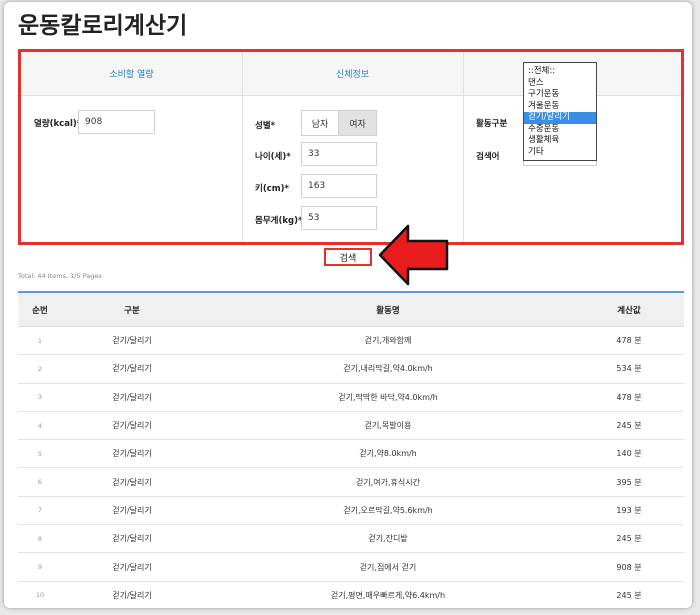 The height and width of the screenshot is (615, 700). What do you see at coordinates (272, 189) in the screenshot?
I see `height-label: 키(cm)*` at bounding box center [272, 189].